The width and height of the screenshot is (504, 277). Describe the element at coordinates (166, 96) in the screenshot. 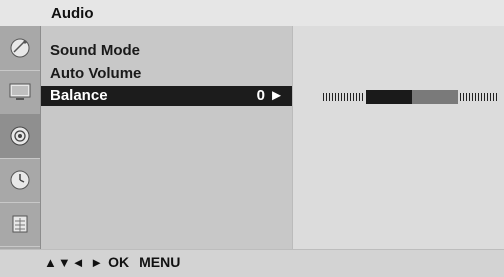

I see `menu-item-balance: Balance 0 ►` at that location.